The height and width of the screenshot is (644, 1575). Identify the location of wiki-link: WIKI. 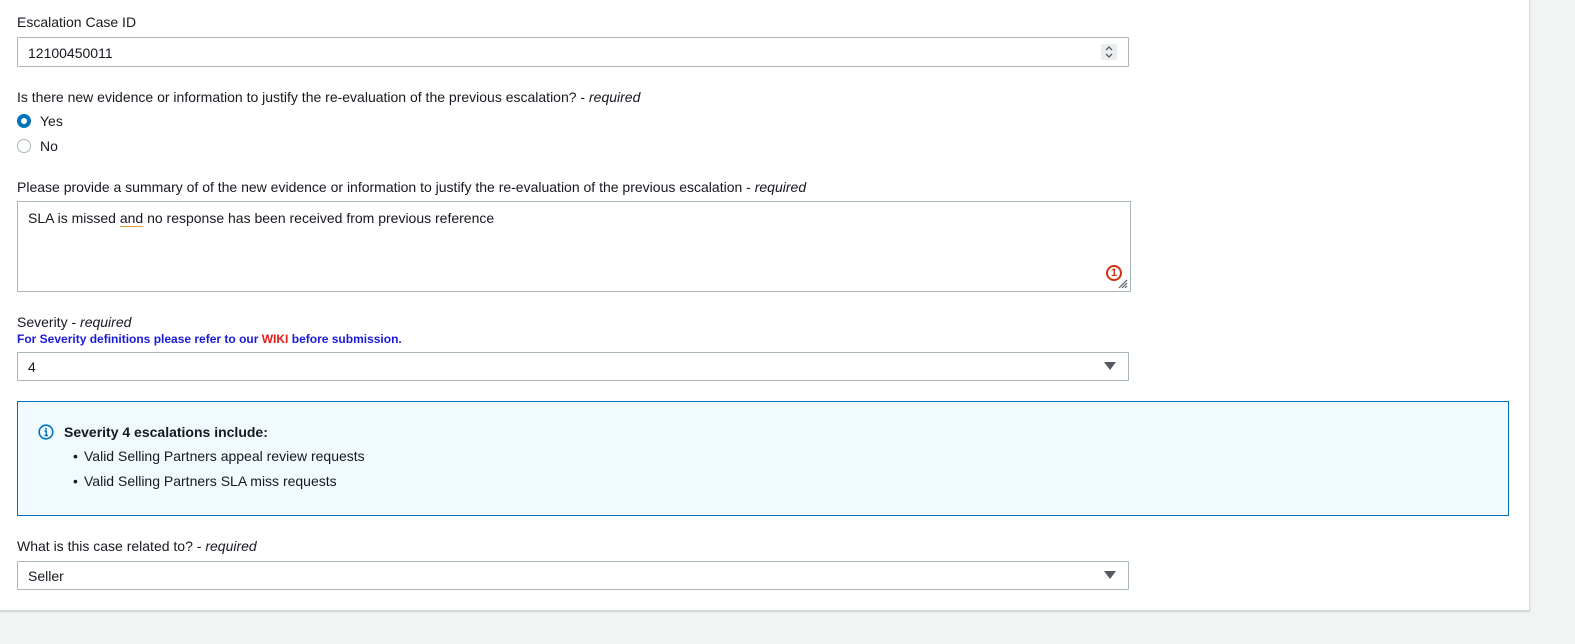
(275, 339).